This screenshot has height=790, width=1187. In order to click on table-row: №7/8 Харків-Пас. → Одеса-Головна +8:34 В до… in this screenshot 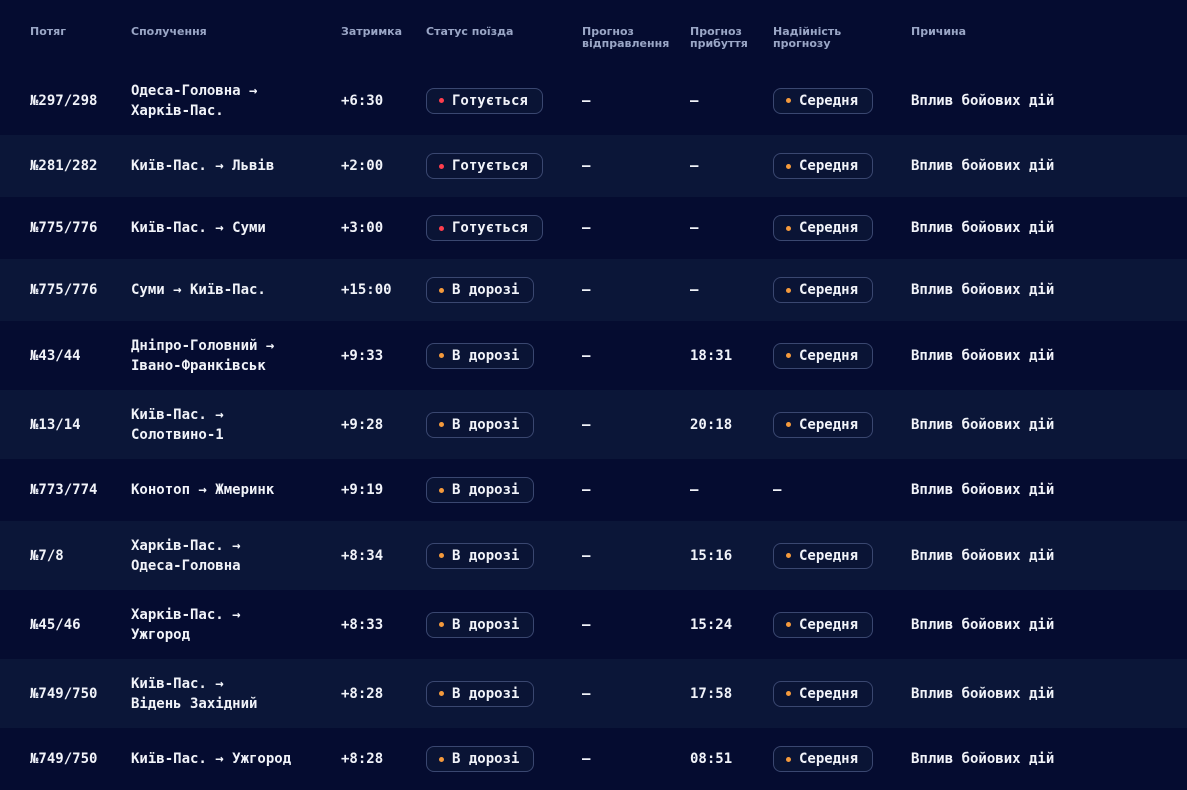, I will do `click(593, 555)`.